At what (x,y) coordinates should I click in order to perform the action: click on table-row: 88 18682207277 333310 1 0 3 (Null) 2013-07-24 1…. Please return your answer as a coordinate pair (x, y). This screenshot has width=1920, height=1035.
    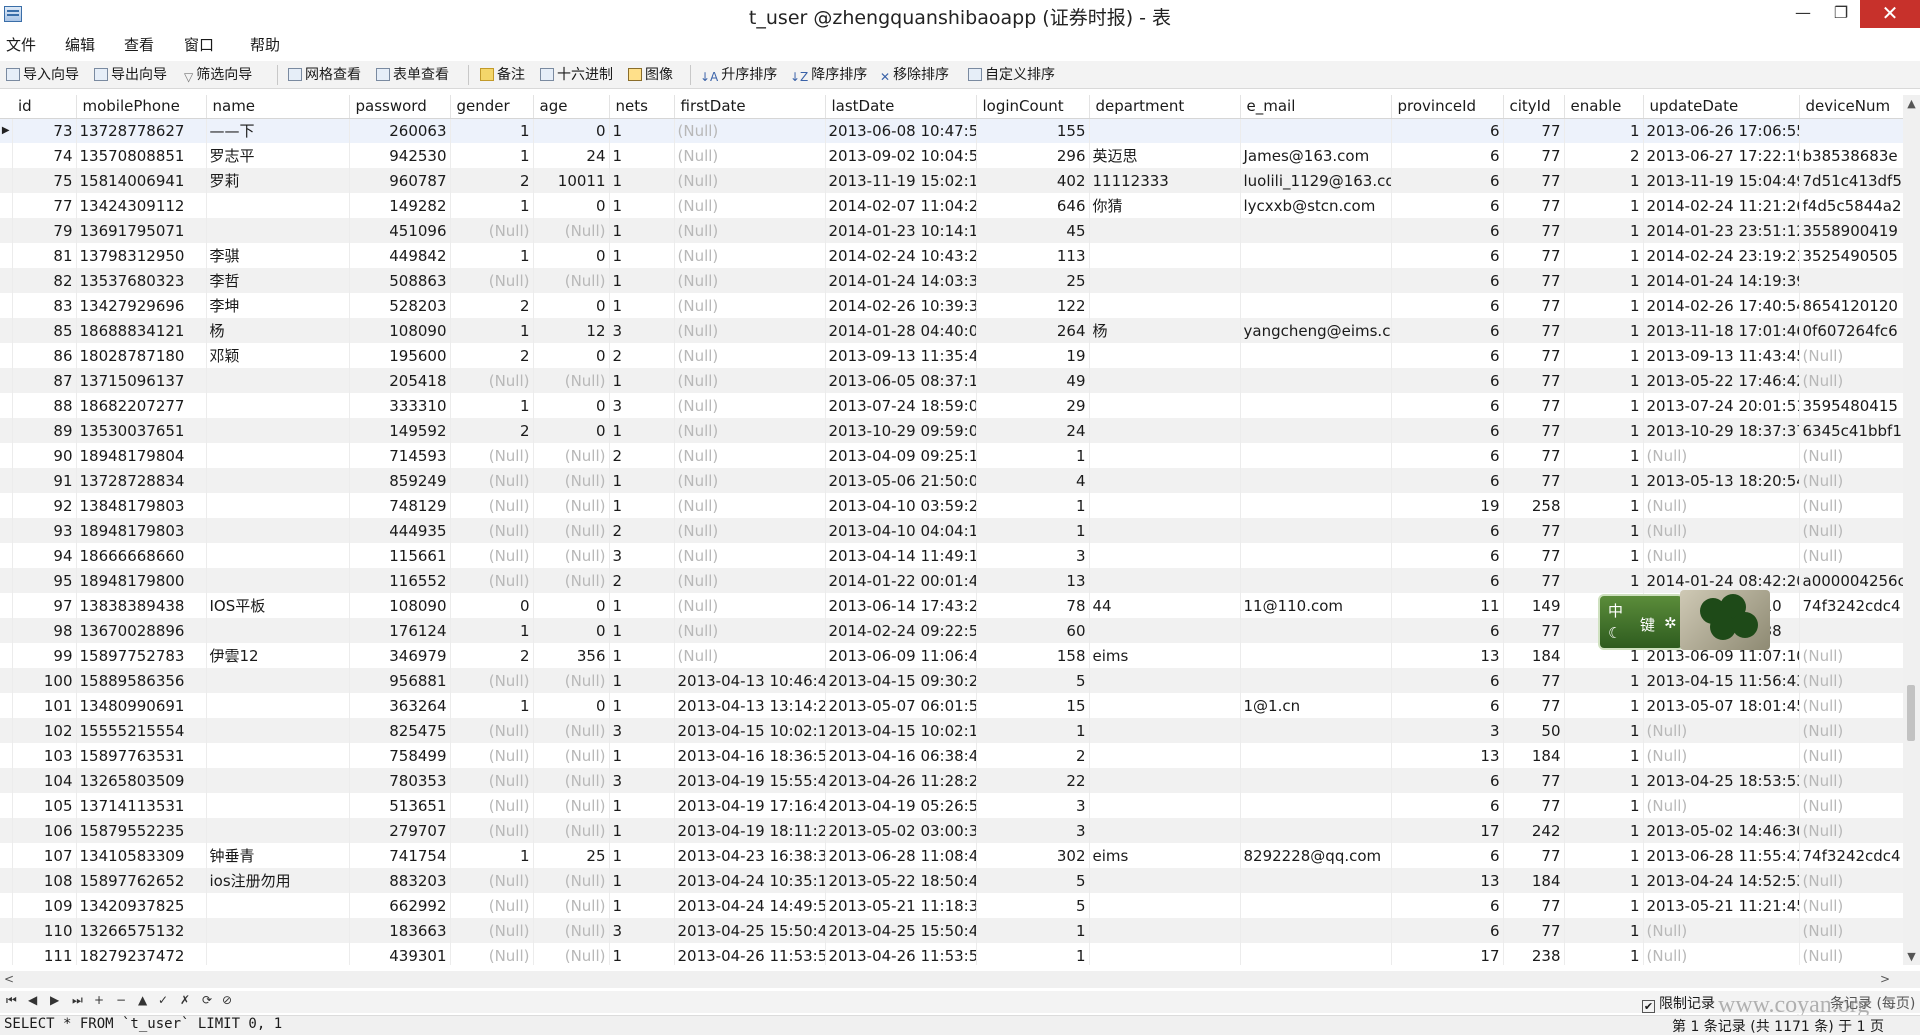
    Looking at the image, I should click on (951, 405).